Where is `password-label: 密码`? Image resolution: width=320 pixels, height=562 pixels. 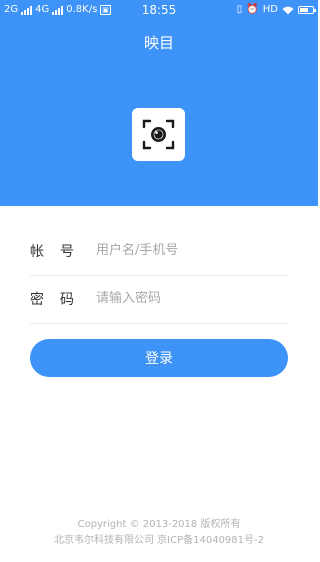
password-label: 密码 is located at coordinates (60, 299).